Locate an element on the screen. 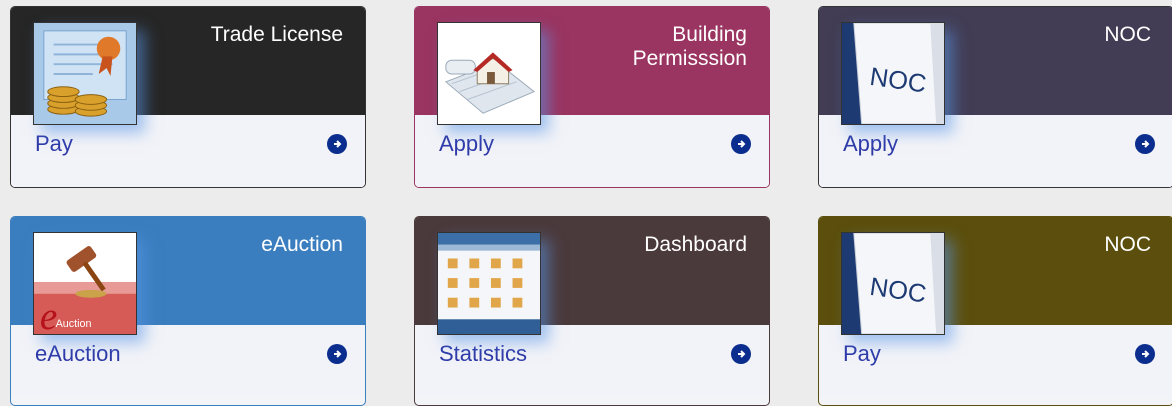 Image resolution: width=1172 pixels, height=406 pixels. trade-license-icon is located at coordinates (85, 73).